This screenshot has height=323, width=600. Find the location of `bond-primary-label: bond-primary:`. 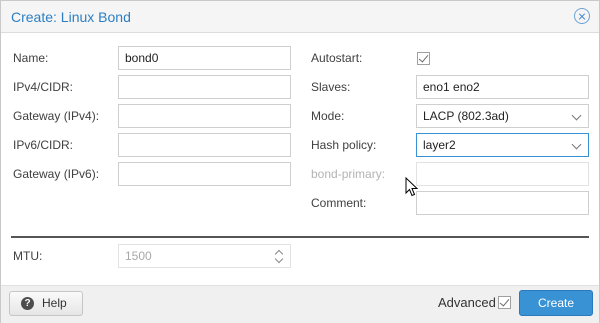

bond-primary-label: bond-primary: is located at coordinates (348, 174).